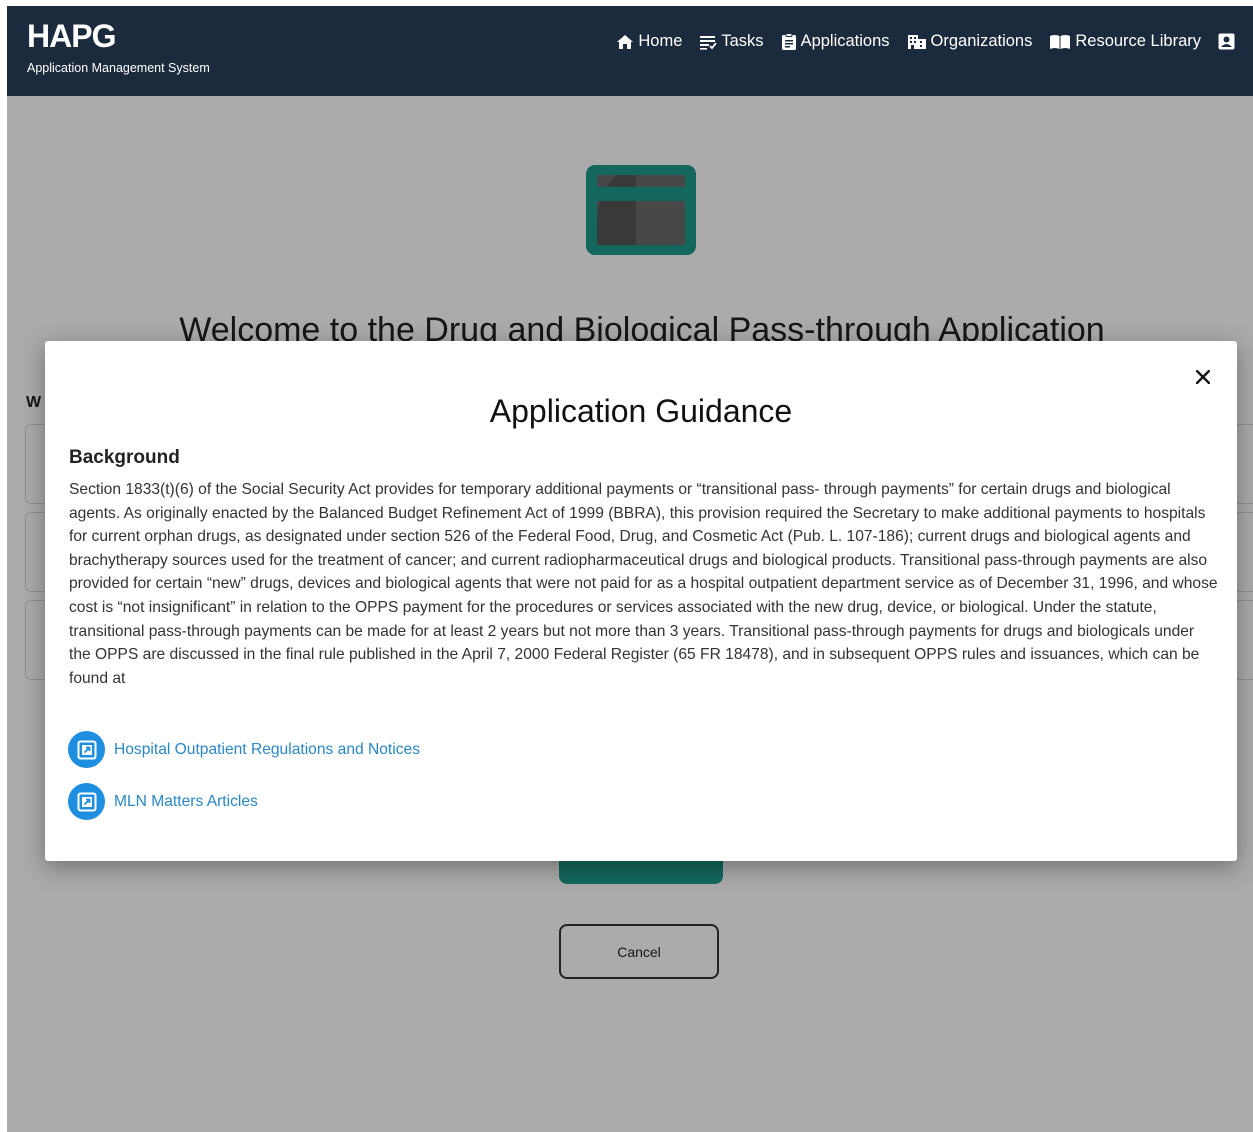 The image size is (1253, 1132). I want to click on nav-applications: Applications, so click(835, 41).